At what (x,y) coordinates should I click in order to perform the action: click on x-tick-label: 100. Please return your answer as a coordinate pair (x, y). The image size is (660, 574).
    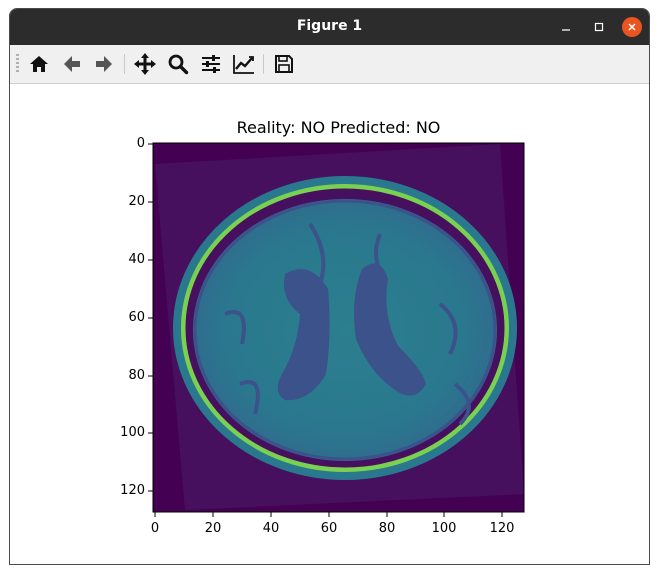
    Looking at the image, I should click on (444, 528).